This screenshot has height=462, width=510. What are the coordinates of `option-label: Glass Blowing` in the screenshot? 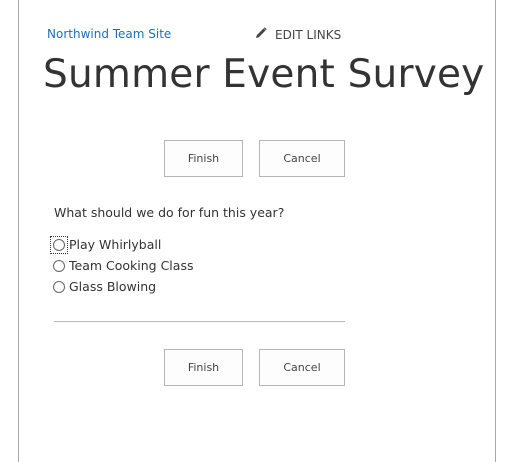 It's located at (113, 286).